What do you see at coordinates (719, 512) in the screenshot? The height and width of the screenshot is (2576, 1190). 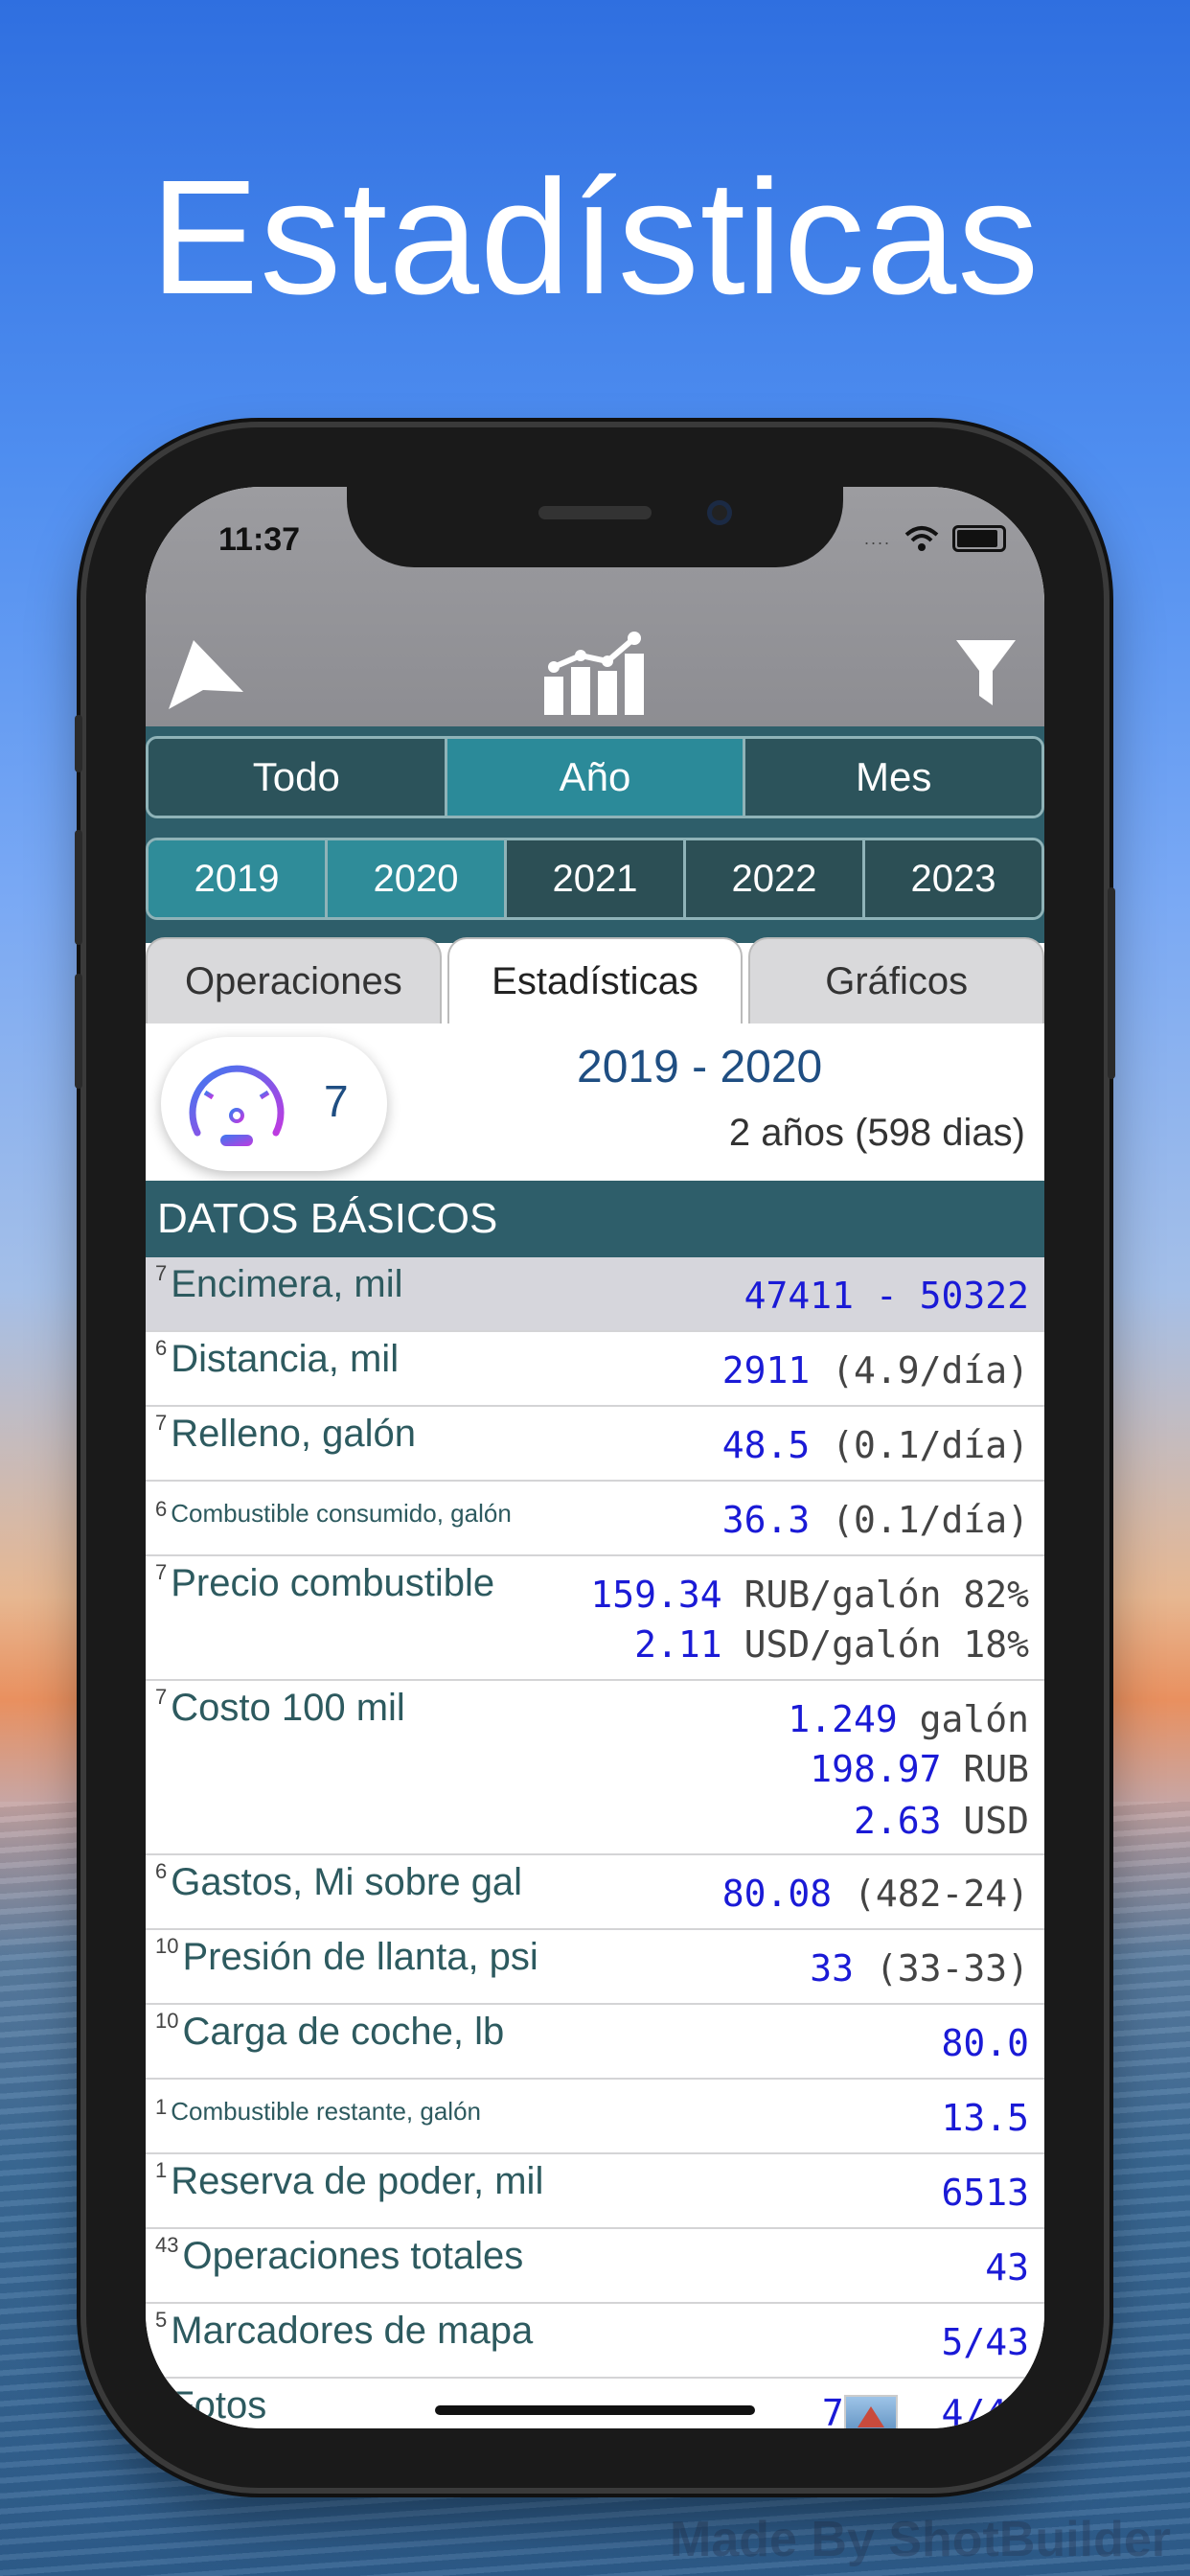 I see `camera` at bounding box center [719, 512].